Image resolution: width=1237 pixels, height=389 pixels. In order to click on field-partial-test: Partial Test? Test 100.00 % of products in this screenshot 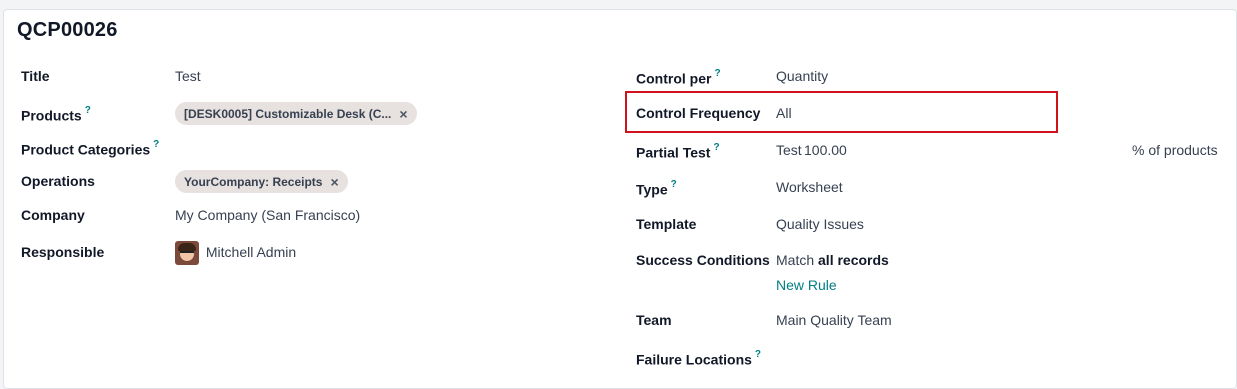, I will do `click(931, 150)`.